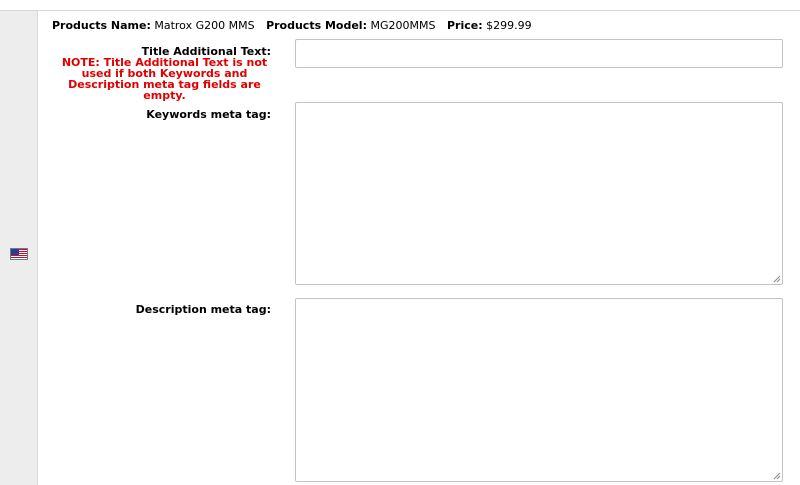  What do you see at coordinates (316, 25) in the screenshot?
I see `product-model-label: Products Model:` at bounding box center [316, 25].